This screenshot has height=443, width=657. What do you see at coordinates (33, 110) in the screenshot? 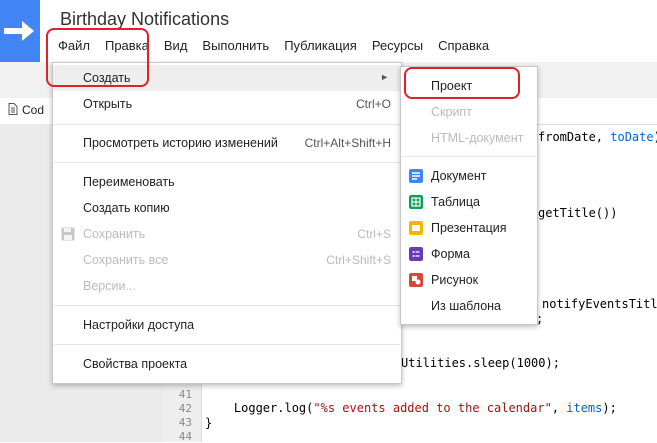
I see `file-tab-label: Cod` at bounding box center [33, 110].